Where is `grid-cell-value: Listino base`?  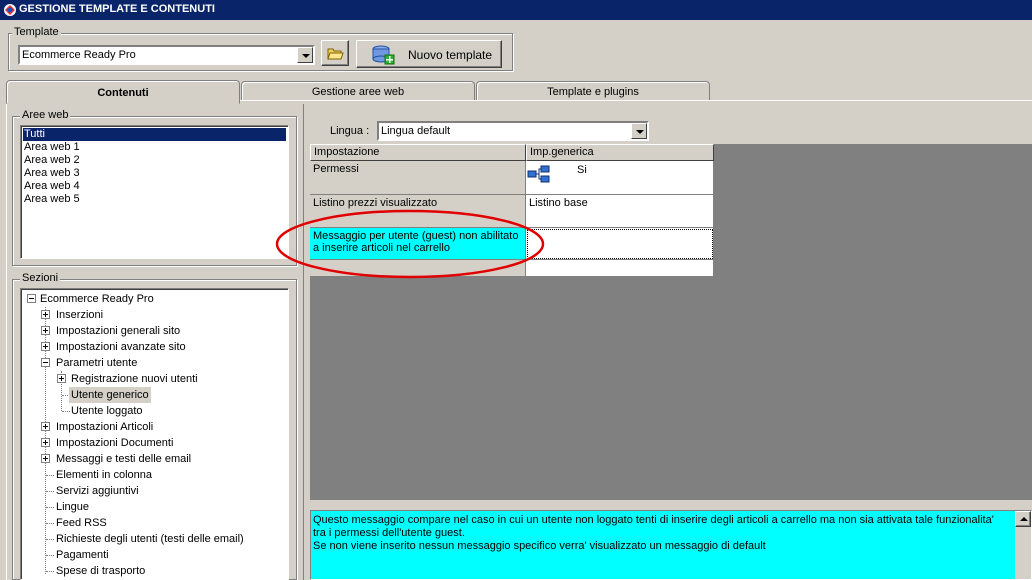
grid-cell-value: Listino base is located at coordinates (620, 211).